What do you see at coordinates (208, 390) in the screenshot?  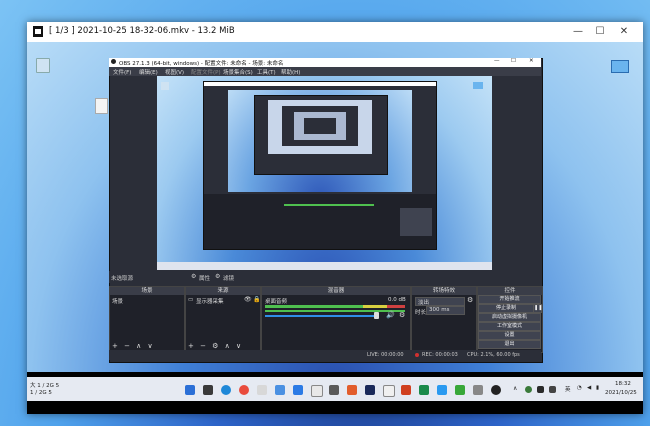 I see `taskview-icon` at bounding box center [208, 390].